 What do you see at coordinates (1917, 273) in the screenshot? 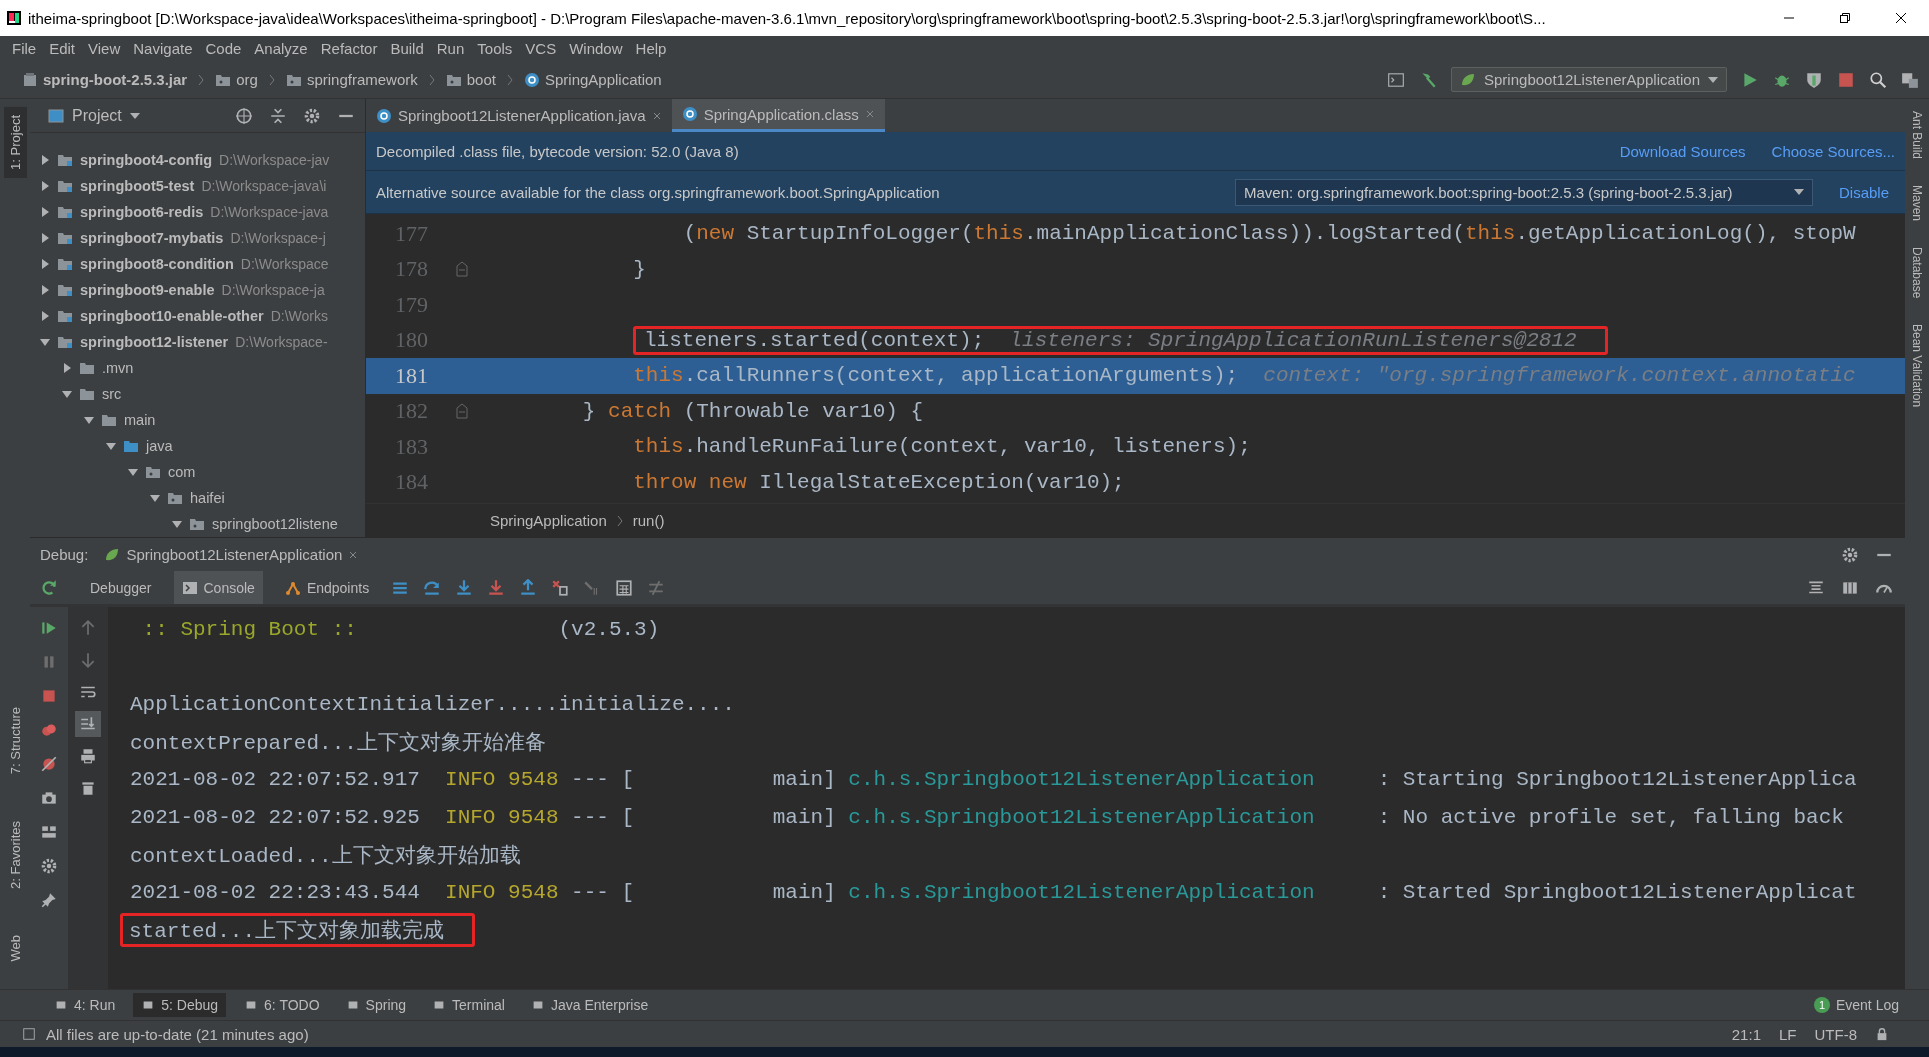
I see `tool-window-tab: Database` at bounding box center [1917, 273].